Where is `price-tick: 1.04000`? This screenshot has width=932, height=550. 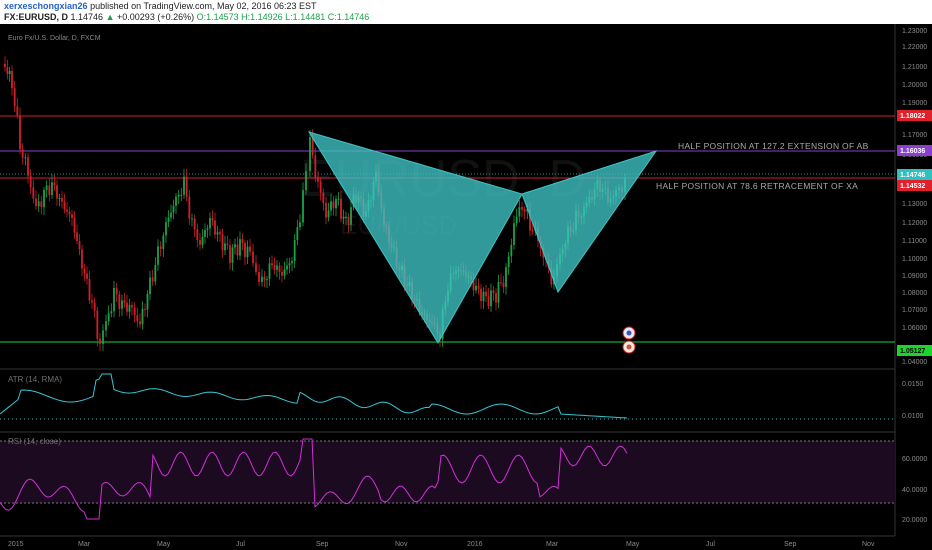 price-tick: 1.04000 is located at coordinates (914, 362).